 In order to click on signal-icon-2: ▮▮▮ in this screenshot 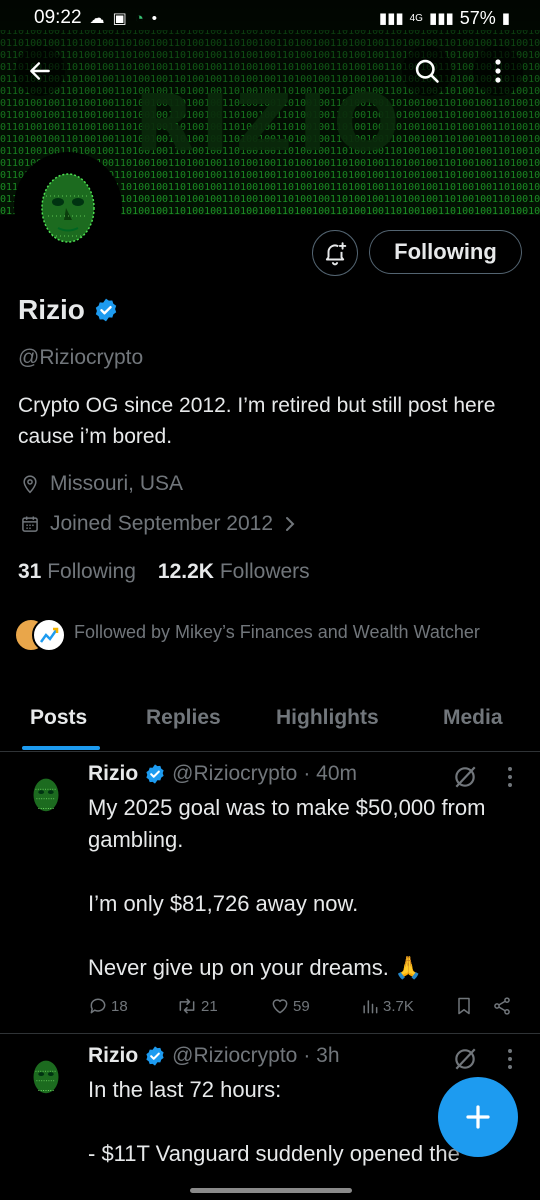, I will do `click(441, 18)`.